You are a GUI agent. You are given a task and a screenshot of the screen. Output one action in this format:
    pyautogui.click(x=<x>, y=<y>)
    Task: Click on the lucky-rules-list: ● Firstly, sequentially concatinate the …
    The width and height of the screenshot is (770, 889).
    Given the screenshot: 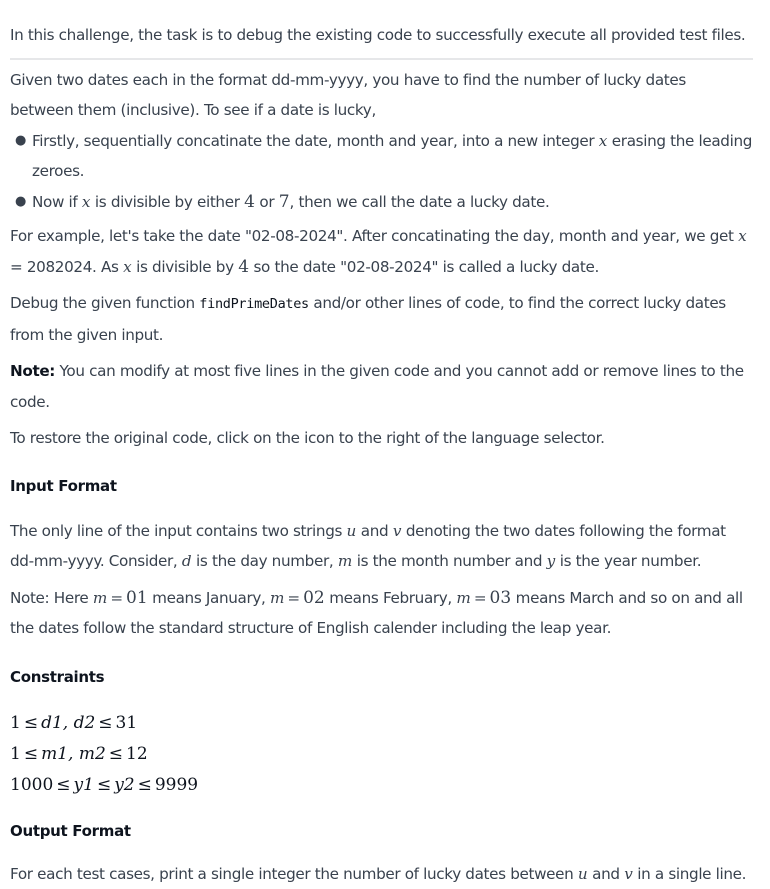 What is the action you would take?
    pyautogui.click(x=381, y=172)
    